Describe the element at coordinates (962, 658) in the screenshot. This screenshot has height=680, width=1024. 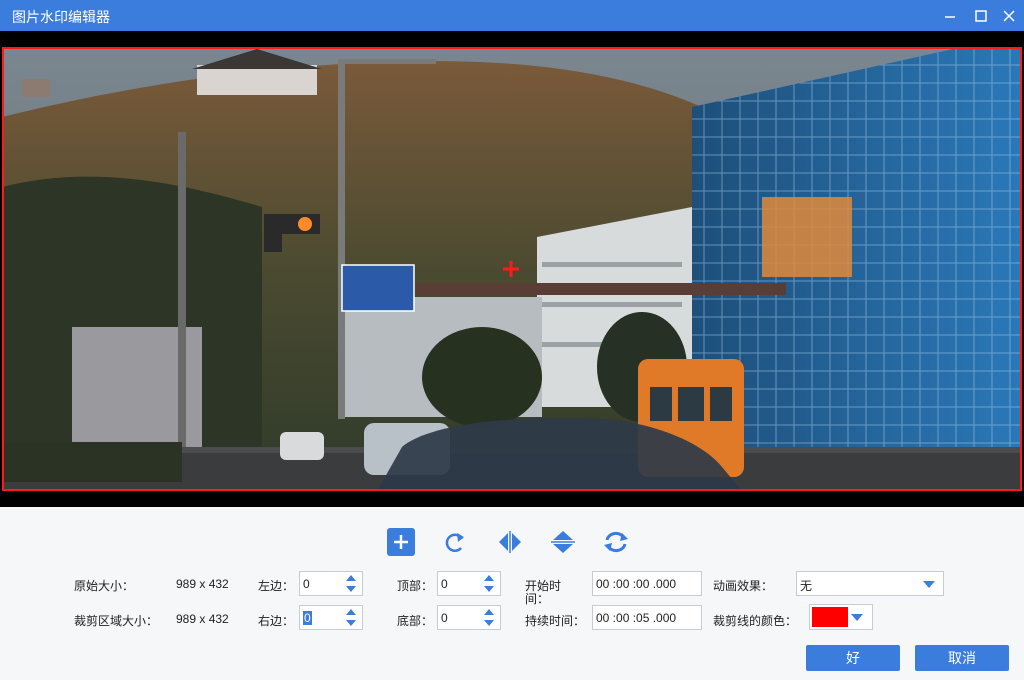
I see `cancel-button: 取消` at that location.